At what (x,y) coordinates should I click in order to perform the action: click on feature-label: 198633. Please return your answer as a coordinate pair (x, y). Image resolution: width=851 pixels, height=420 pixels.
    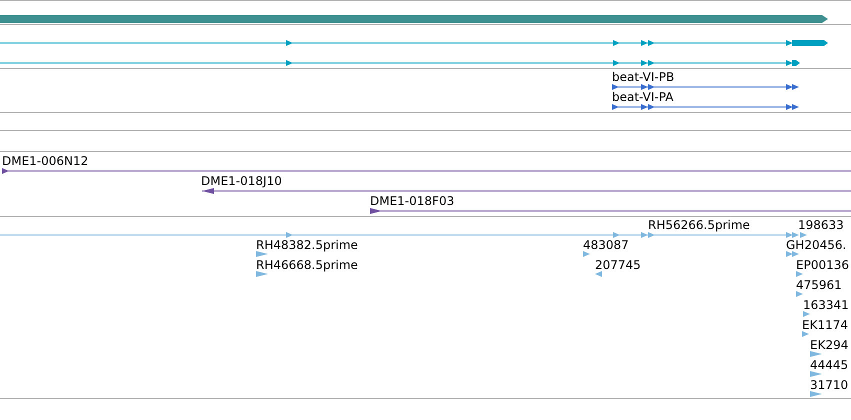
    Looking at the image, I should click on (821, 225).